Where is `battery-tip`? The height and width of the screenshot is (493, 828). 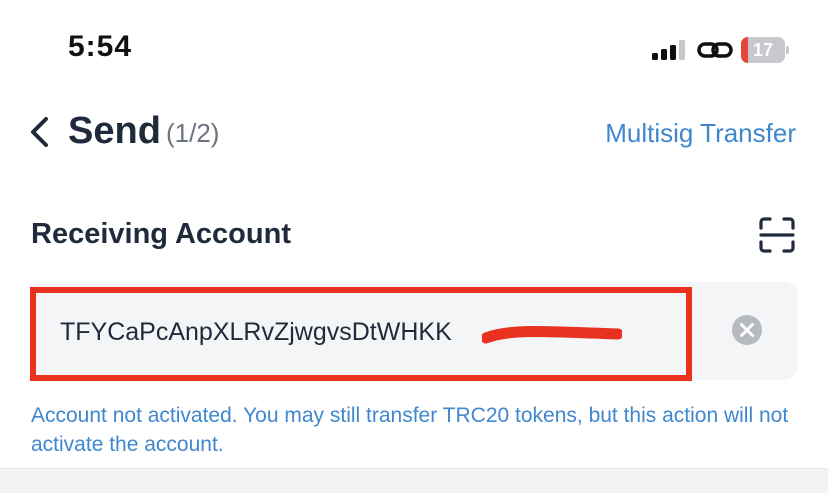 battery-tip is located at coordinates (787, 50).